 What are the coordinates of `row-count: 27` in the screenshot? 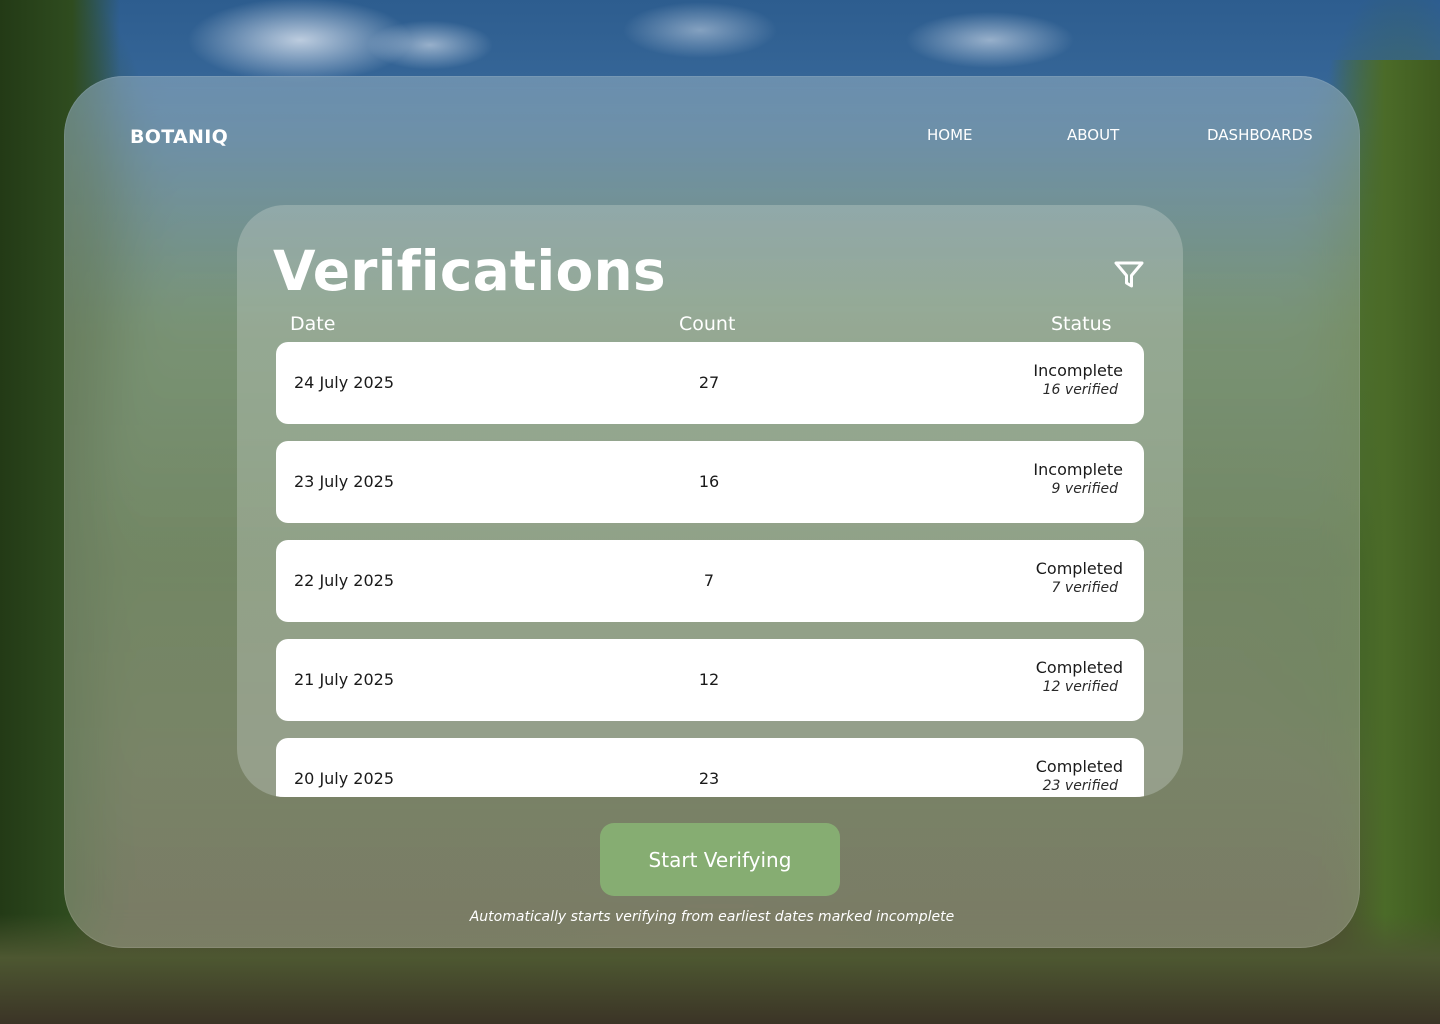 It's located at (709, 382).